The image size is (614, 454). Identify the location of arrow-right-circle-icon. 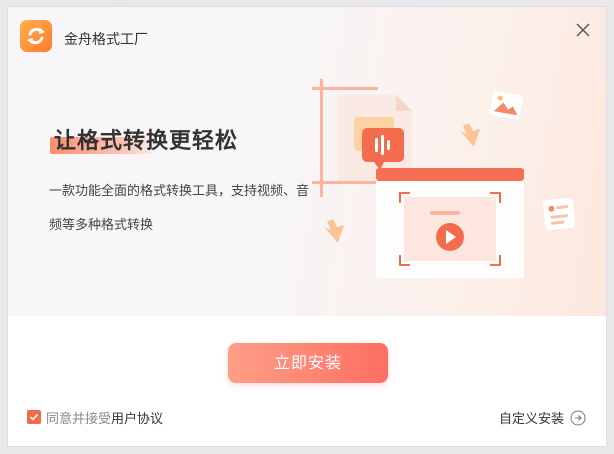
(578, 417).